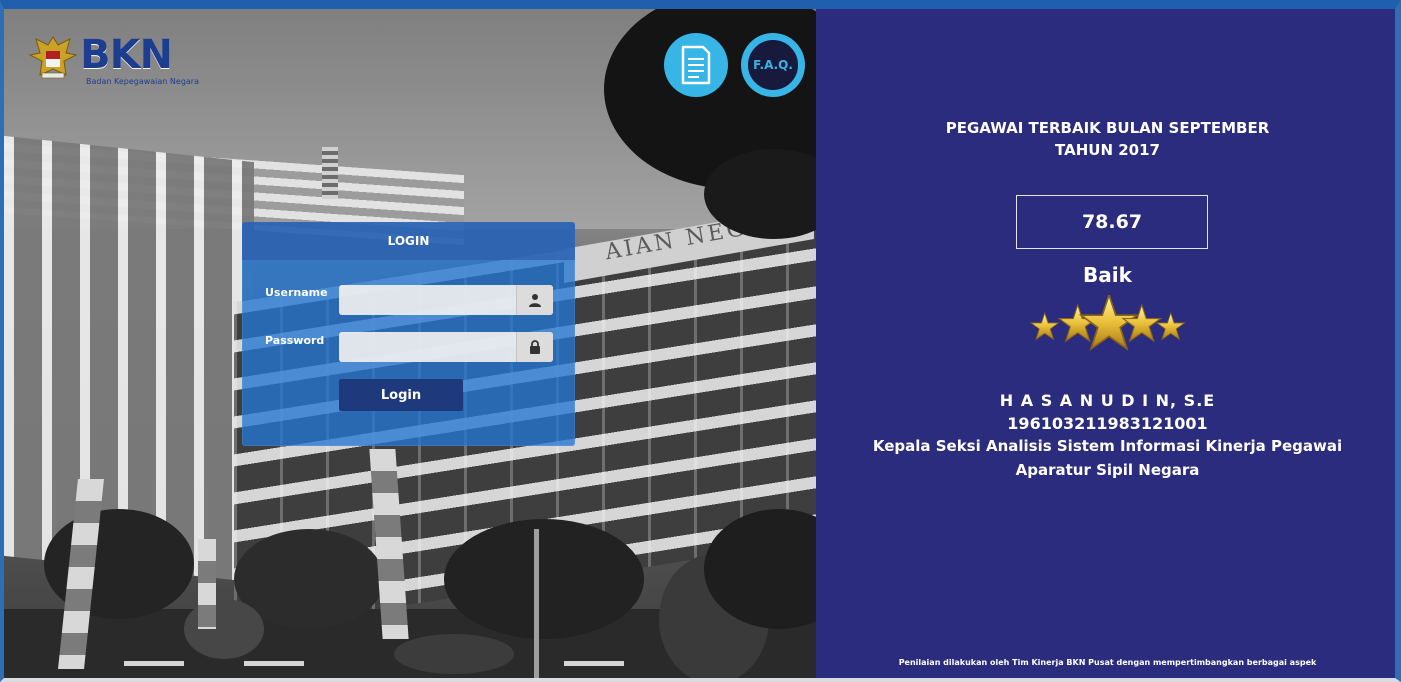  I want to click on faq-button: F.A.Q., so click(773, 65).